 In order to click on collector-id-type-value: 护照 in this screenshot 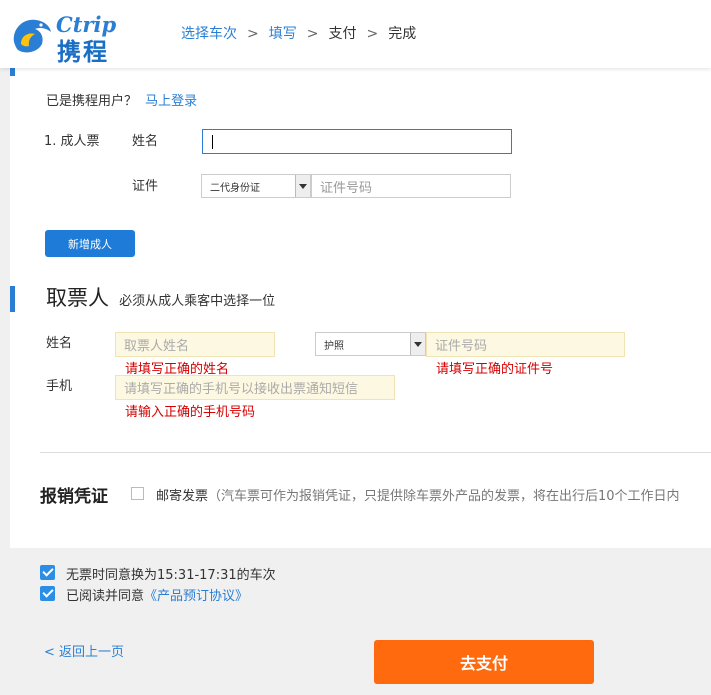, I will do `click(334, 346)`.